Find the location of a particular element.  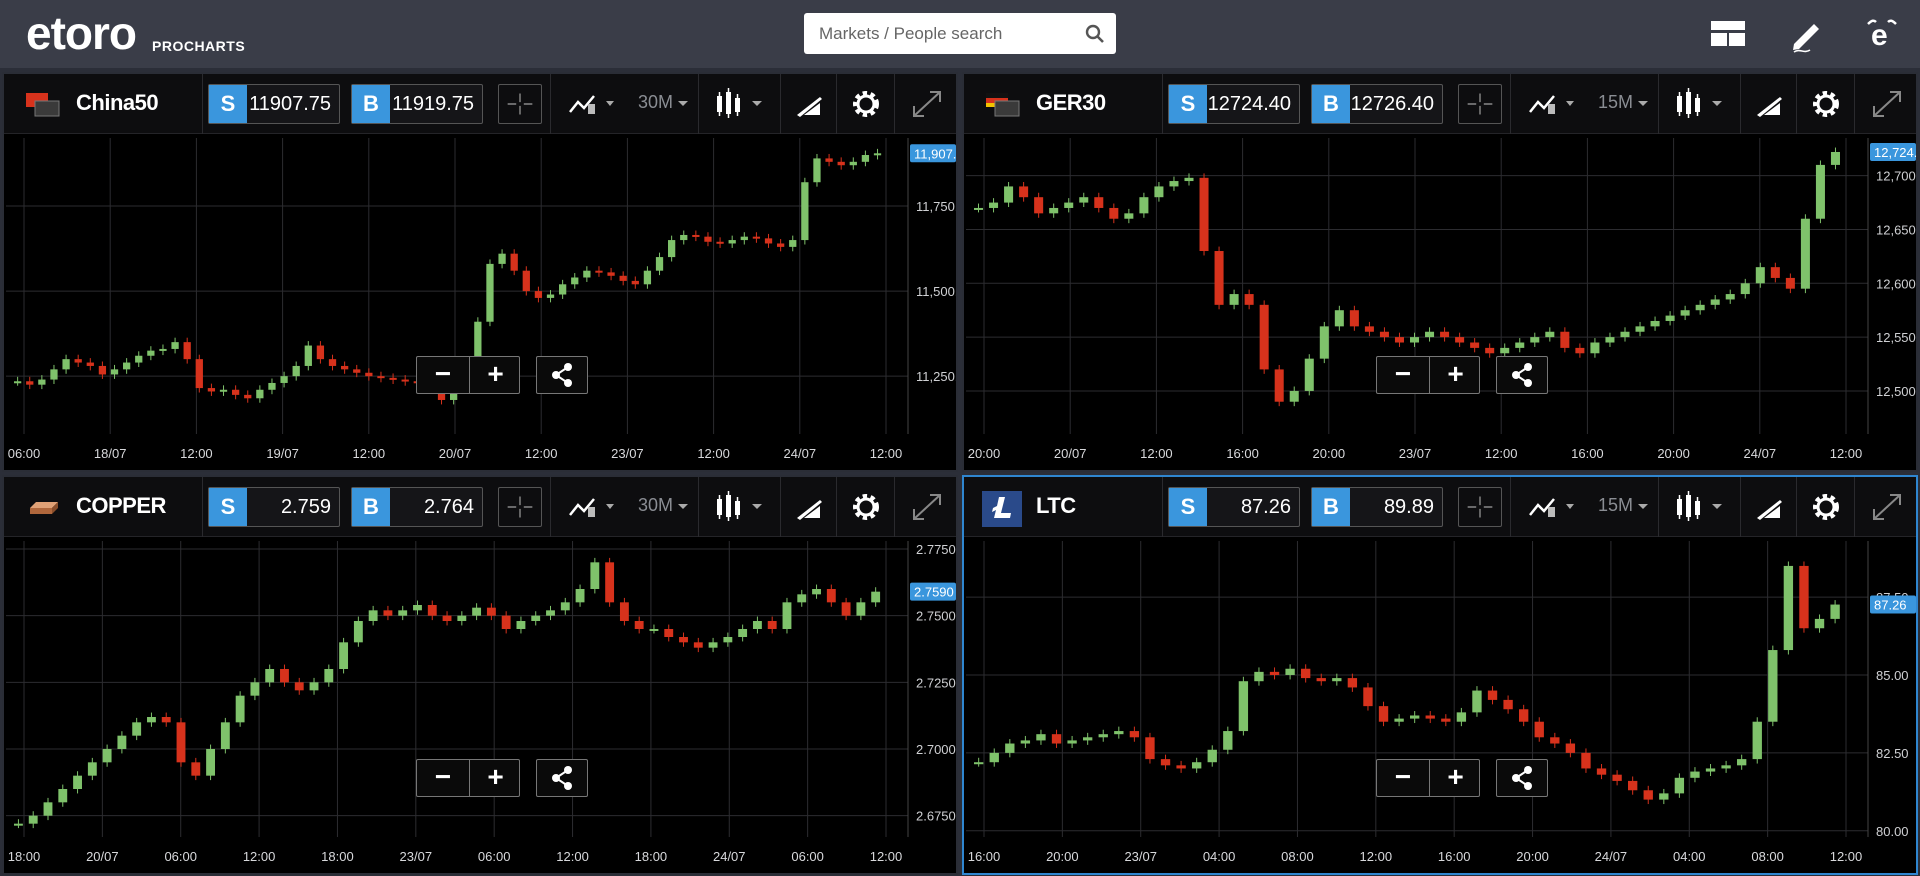

buy-button: B 2.764 is located at coordinates (417, 507).